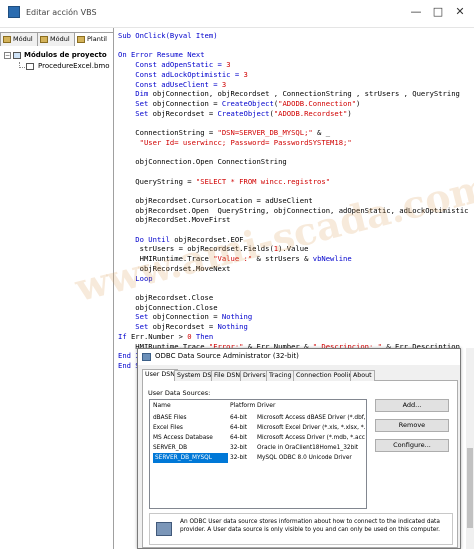  Describe the element at coordinates (206, 239) in the screenshot. I see `code-token: objRecordset.EOF` at that location.